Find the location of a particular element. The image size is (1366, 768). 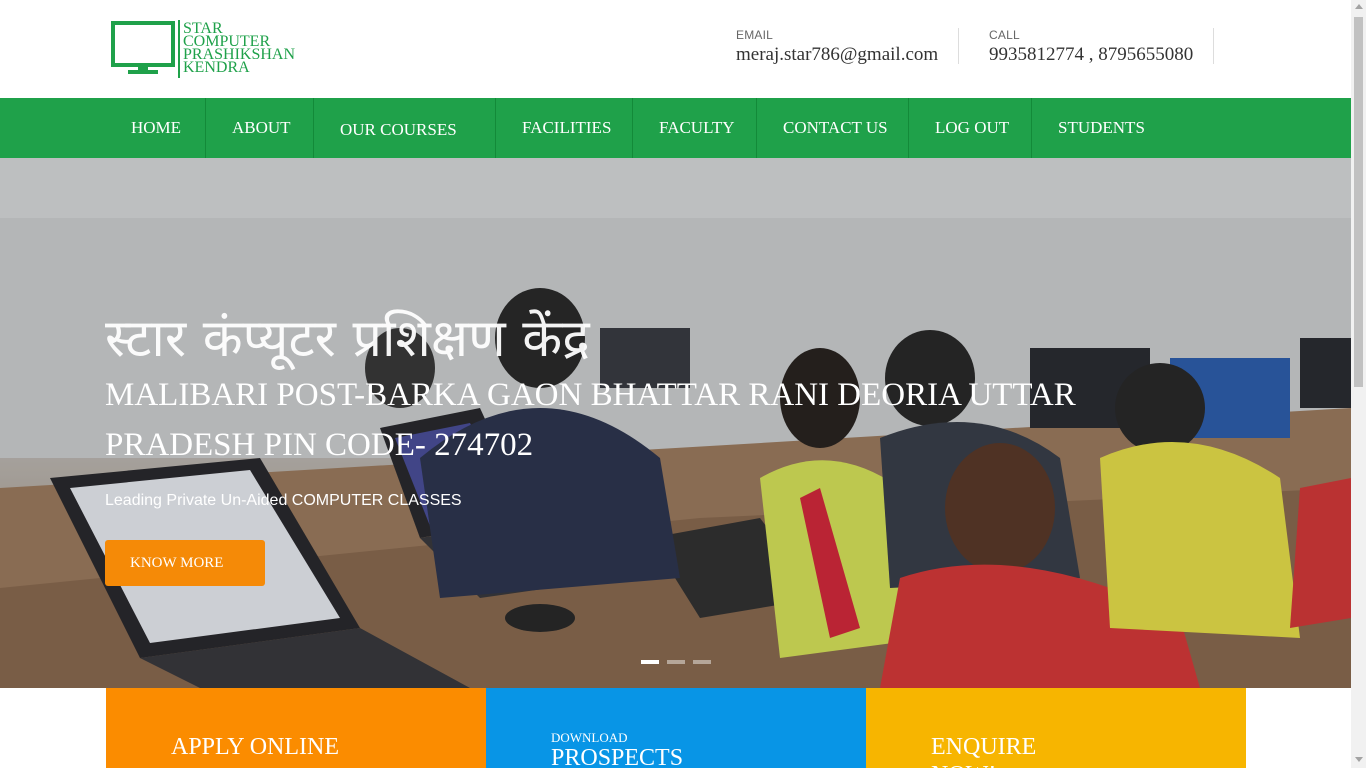

apply-online-box: APPLY ONLINE is located at coordinates (296, 728).